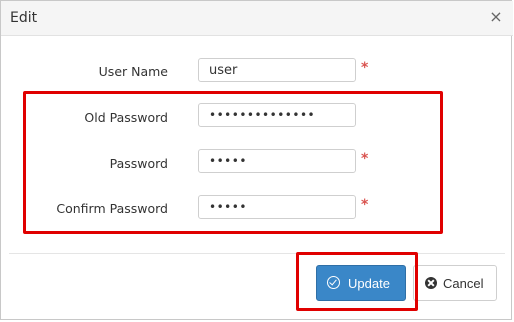 Image resolution: width=514 pixels, height=322 pixels. What do you see at coordinates (496, 17) in the screenshot?
I see `close-icon: ×` at bounding box center [496, 17].